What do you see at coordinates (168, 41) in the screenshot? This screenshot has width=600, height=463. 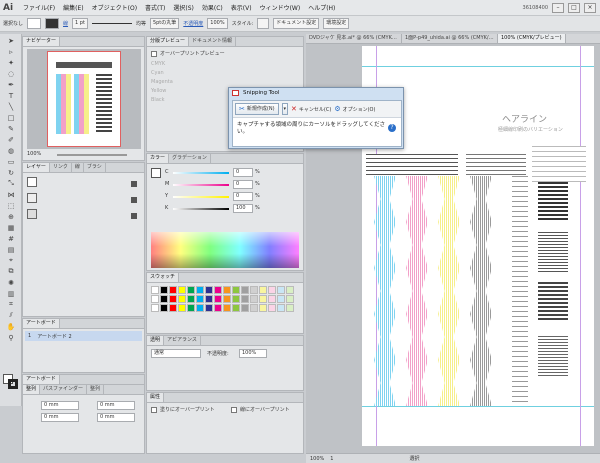 I see `tab-separations-preview: 分版プレビュー` at bounding box center [168, 41].